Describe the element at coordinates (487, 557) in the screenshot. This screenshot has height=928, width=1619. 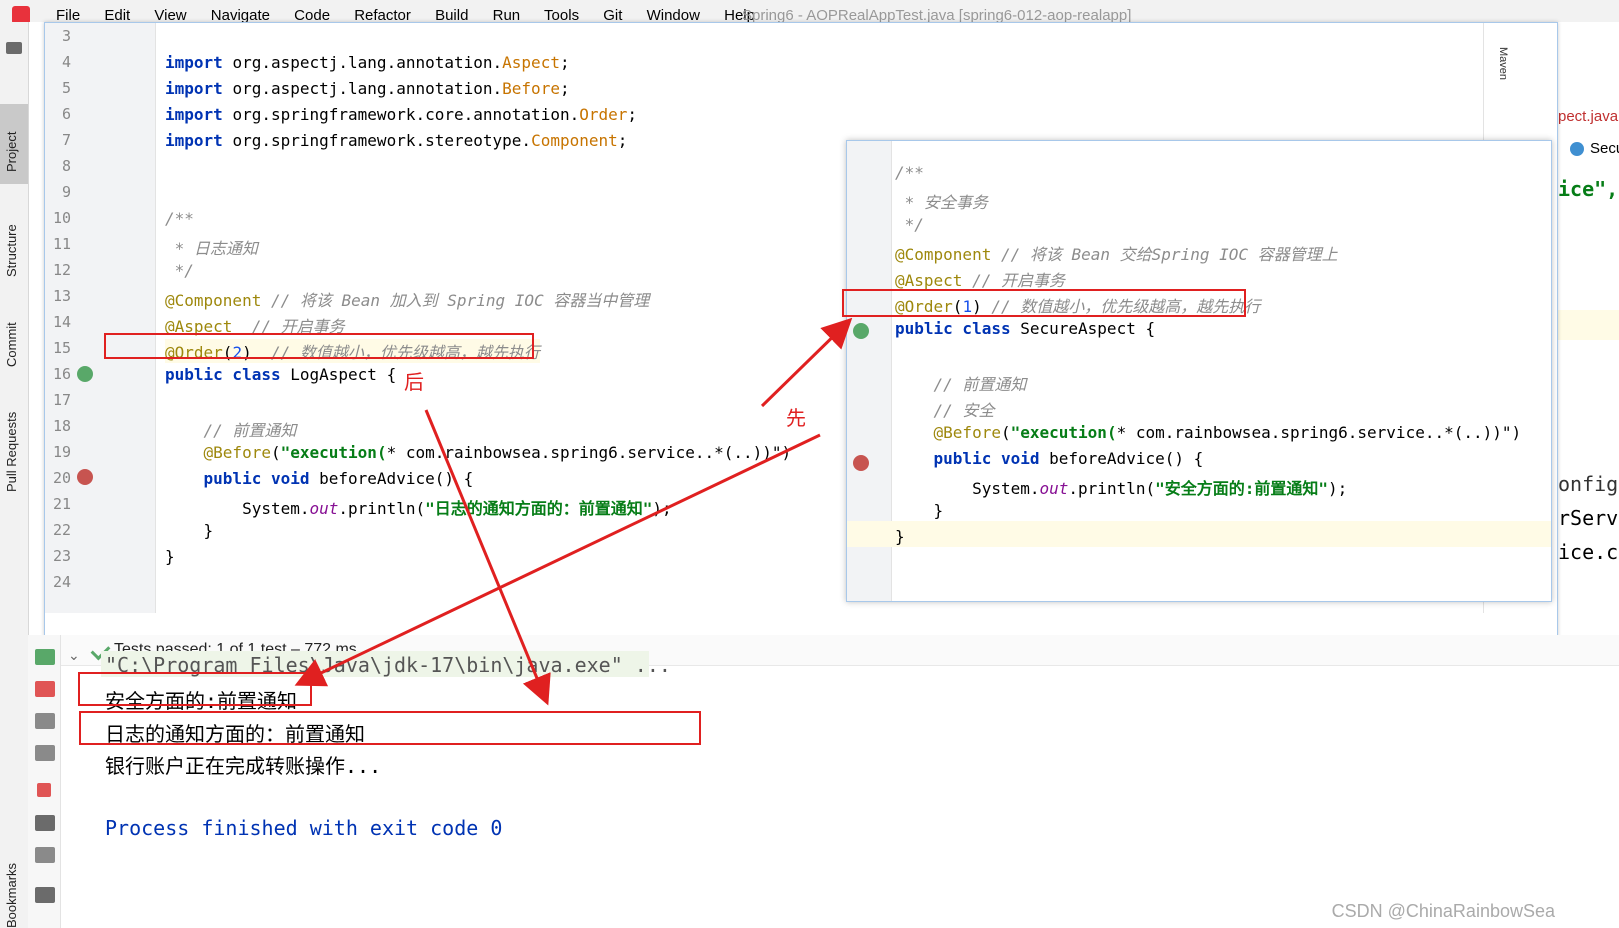
I see `arrow-later-to-log-output` at that location.